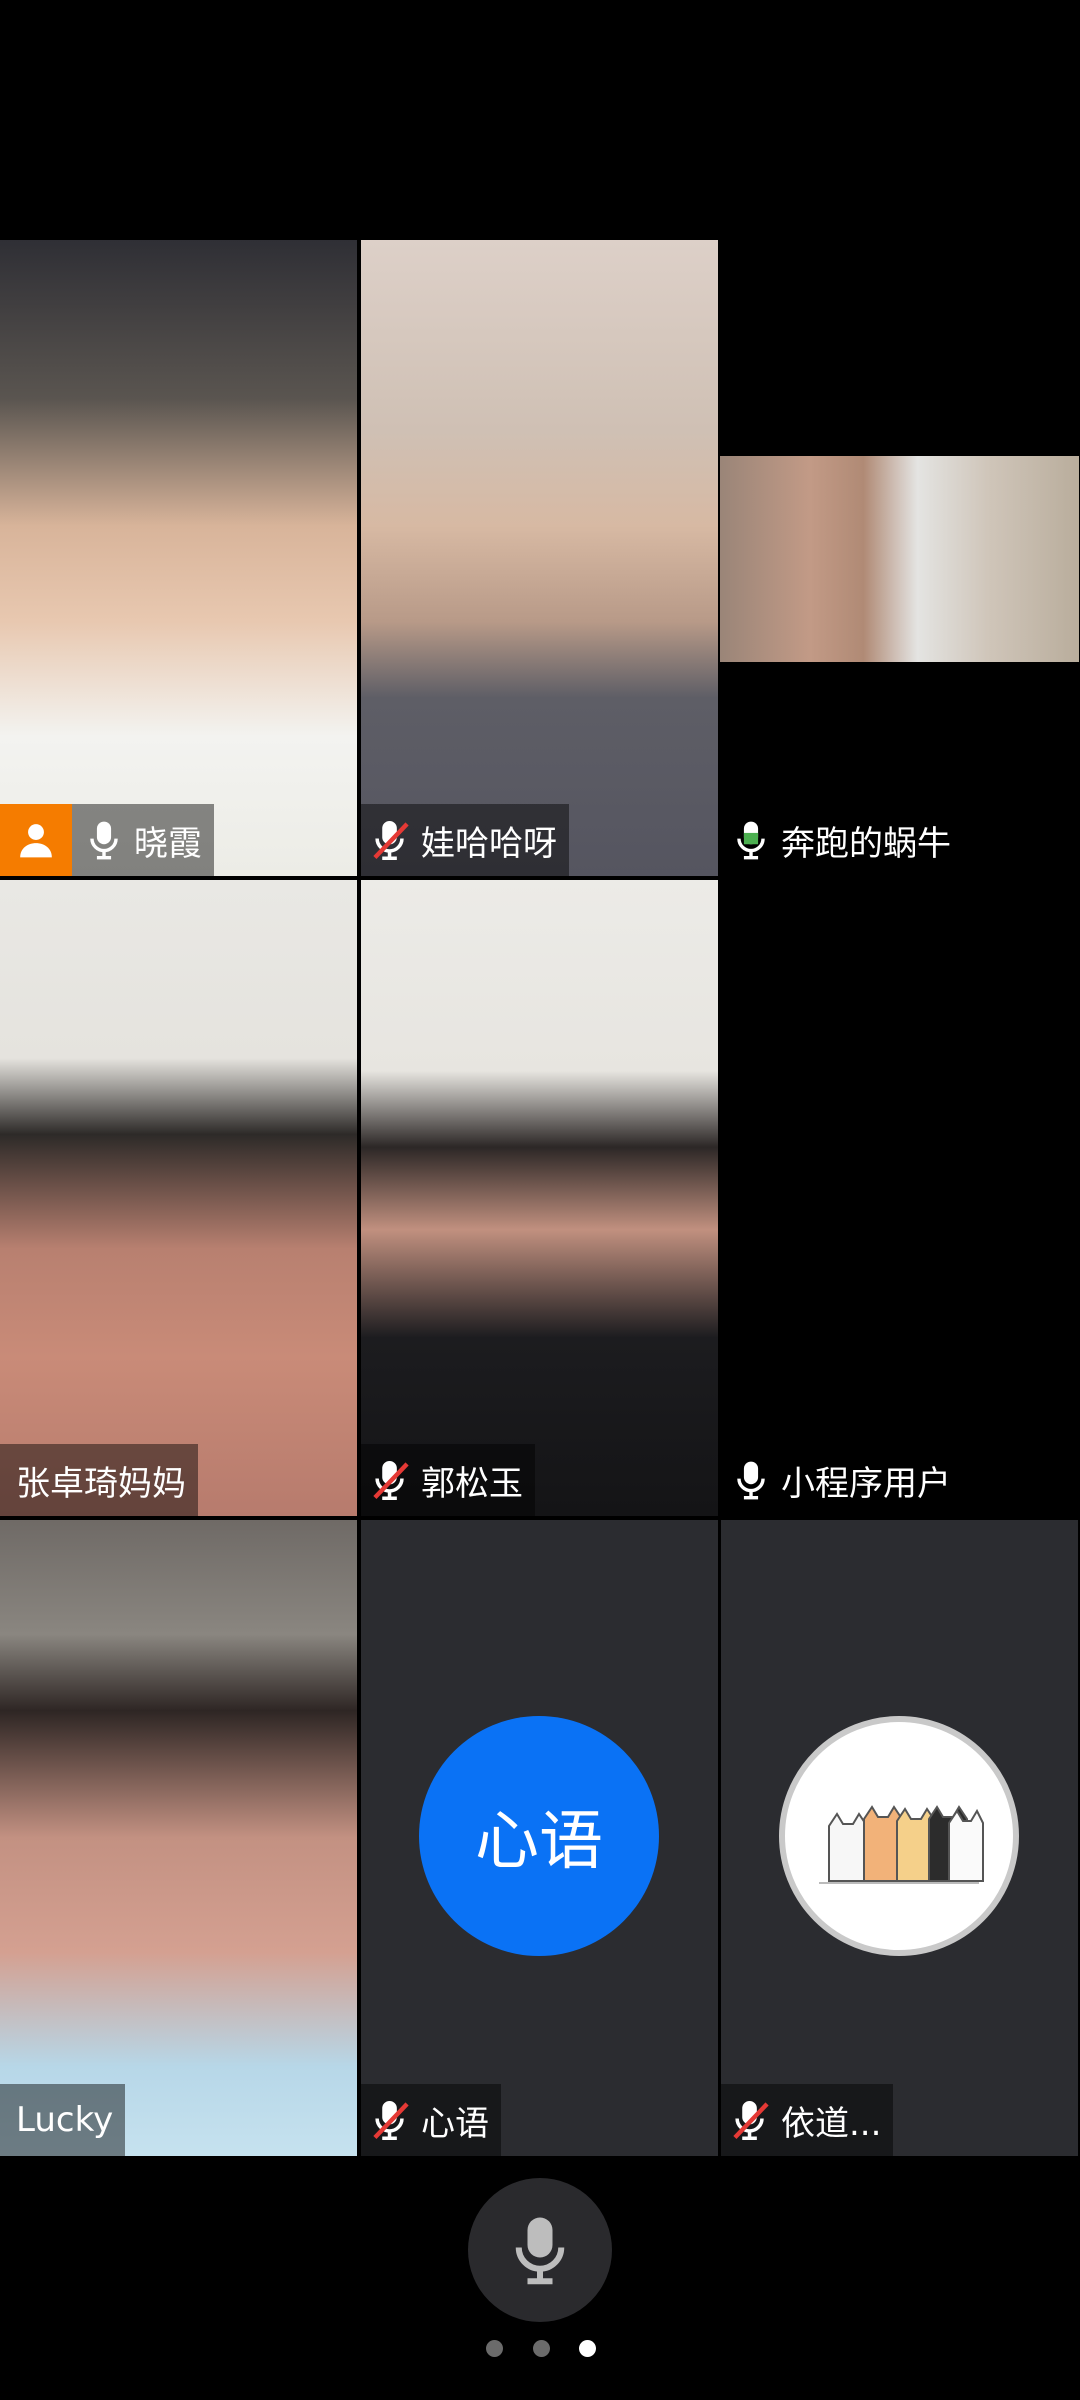 This screenshot has width=1080, height=2400. What do you see at coordinates (168, 843) in the screenshot?
I see `participant-name: 晓霞` at bounding box center [168, 843].